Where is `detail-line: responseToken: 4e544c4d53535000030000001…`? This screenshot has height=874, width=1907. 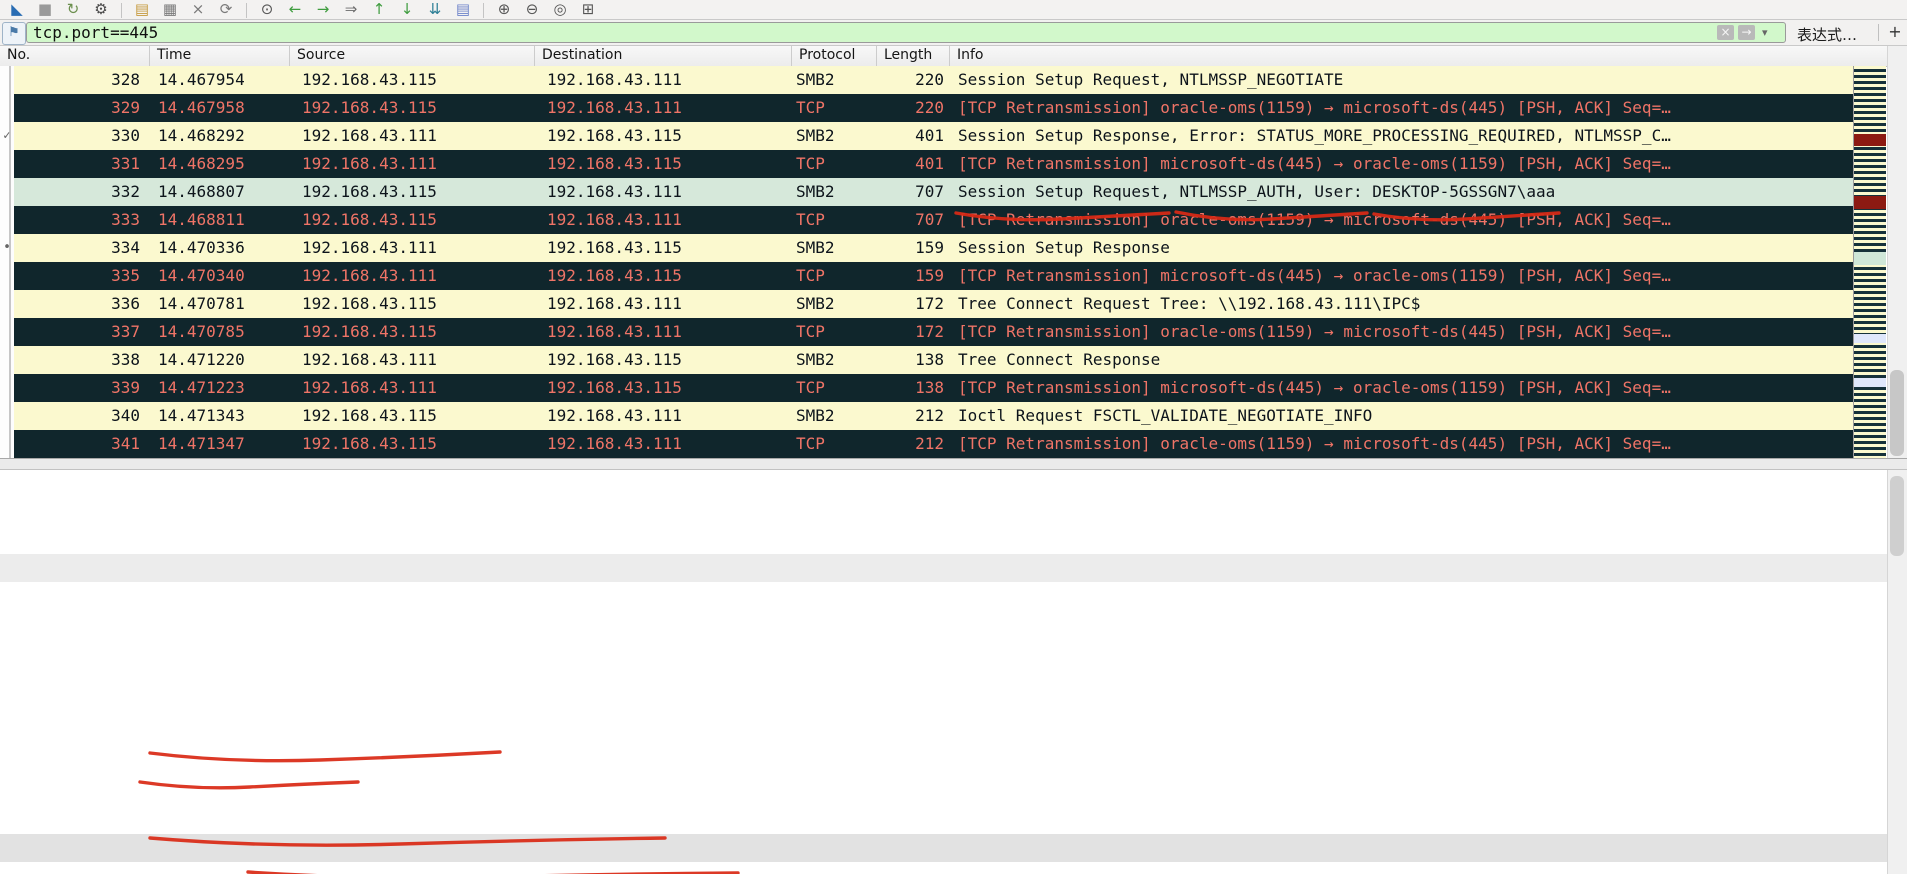
detail-line: responseToken: 4e544c4d53535000030000001… is located at coordinates (943, 540).